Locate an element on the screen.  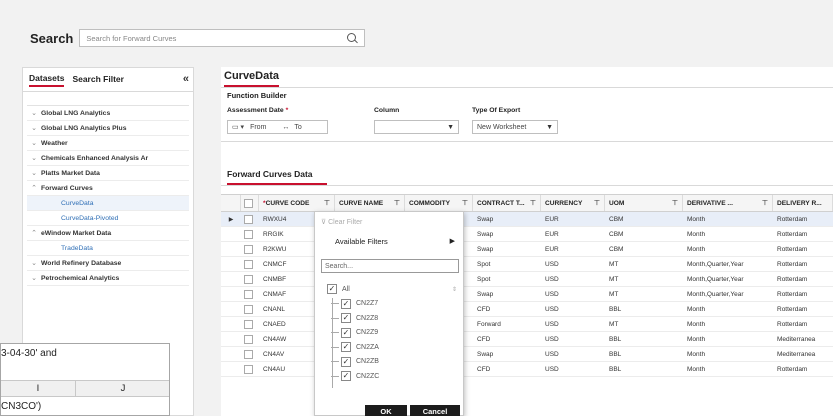
to-date-input: To is located at coordinates (297, 127).